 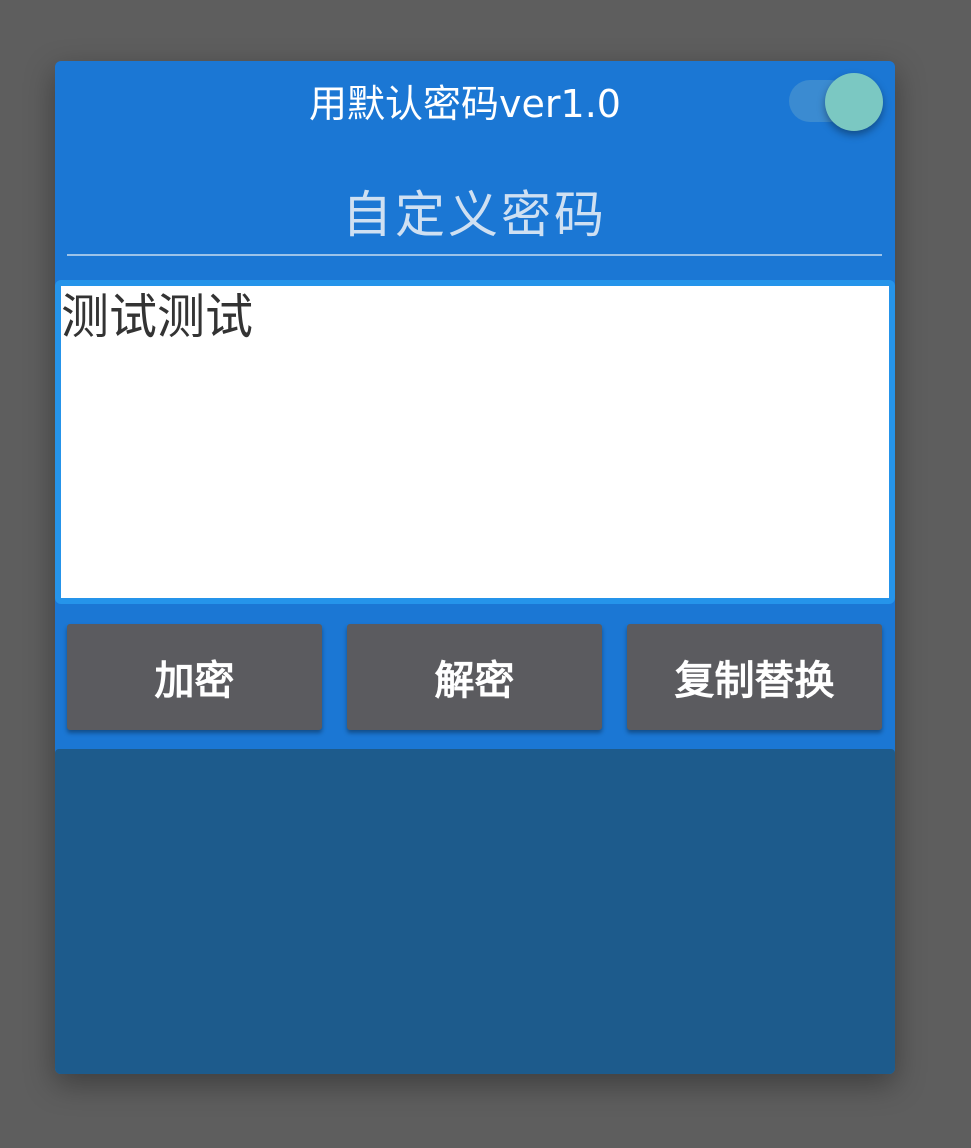 I want to click on default-password-toggle, so click(x=836, y=102).